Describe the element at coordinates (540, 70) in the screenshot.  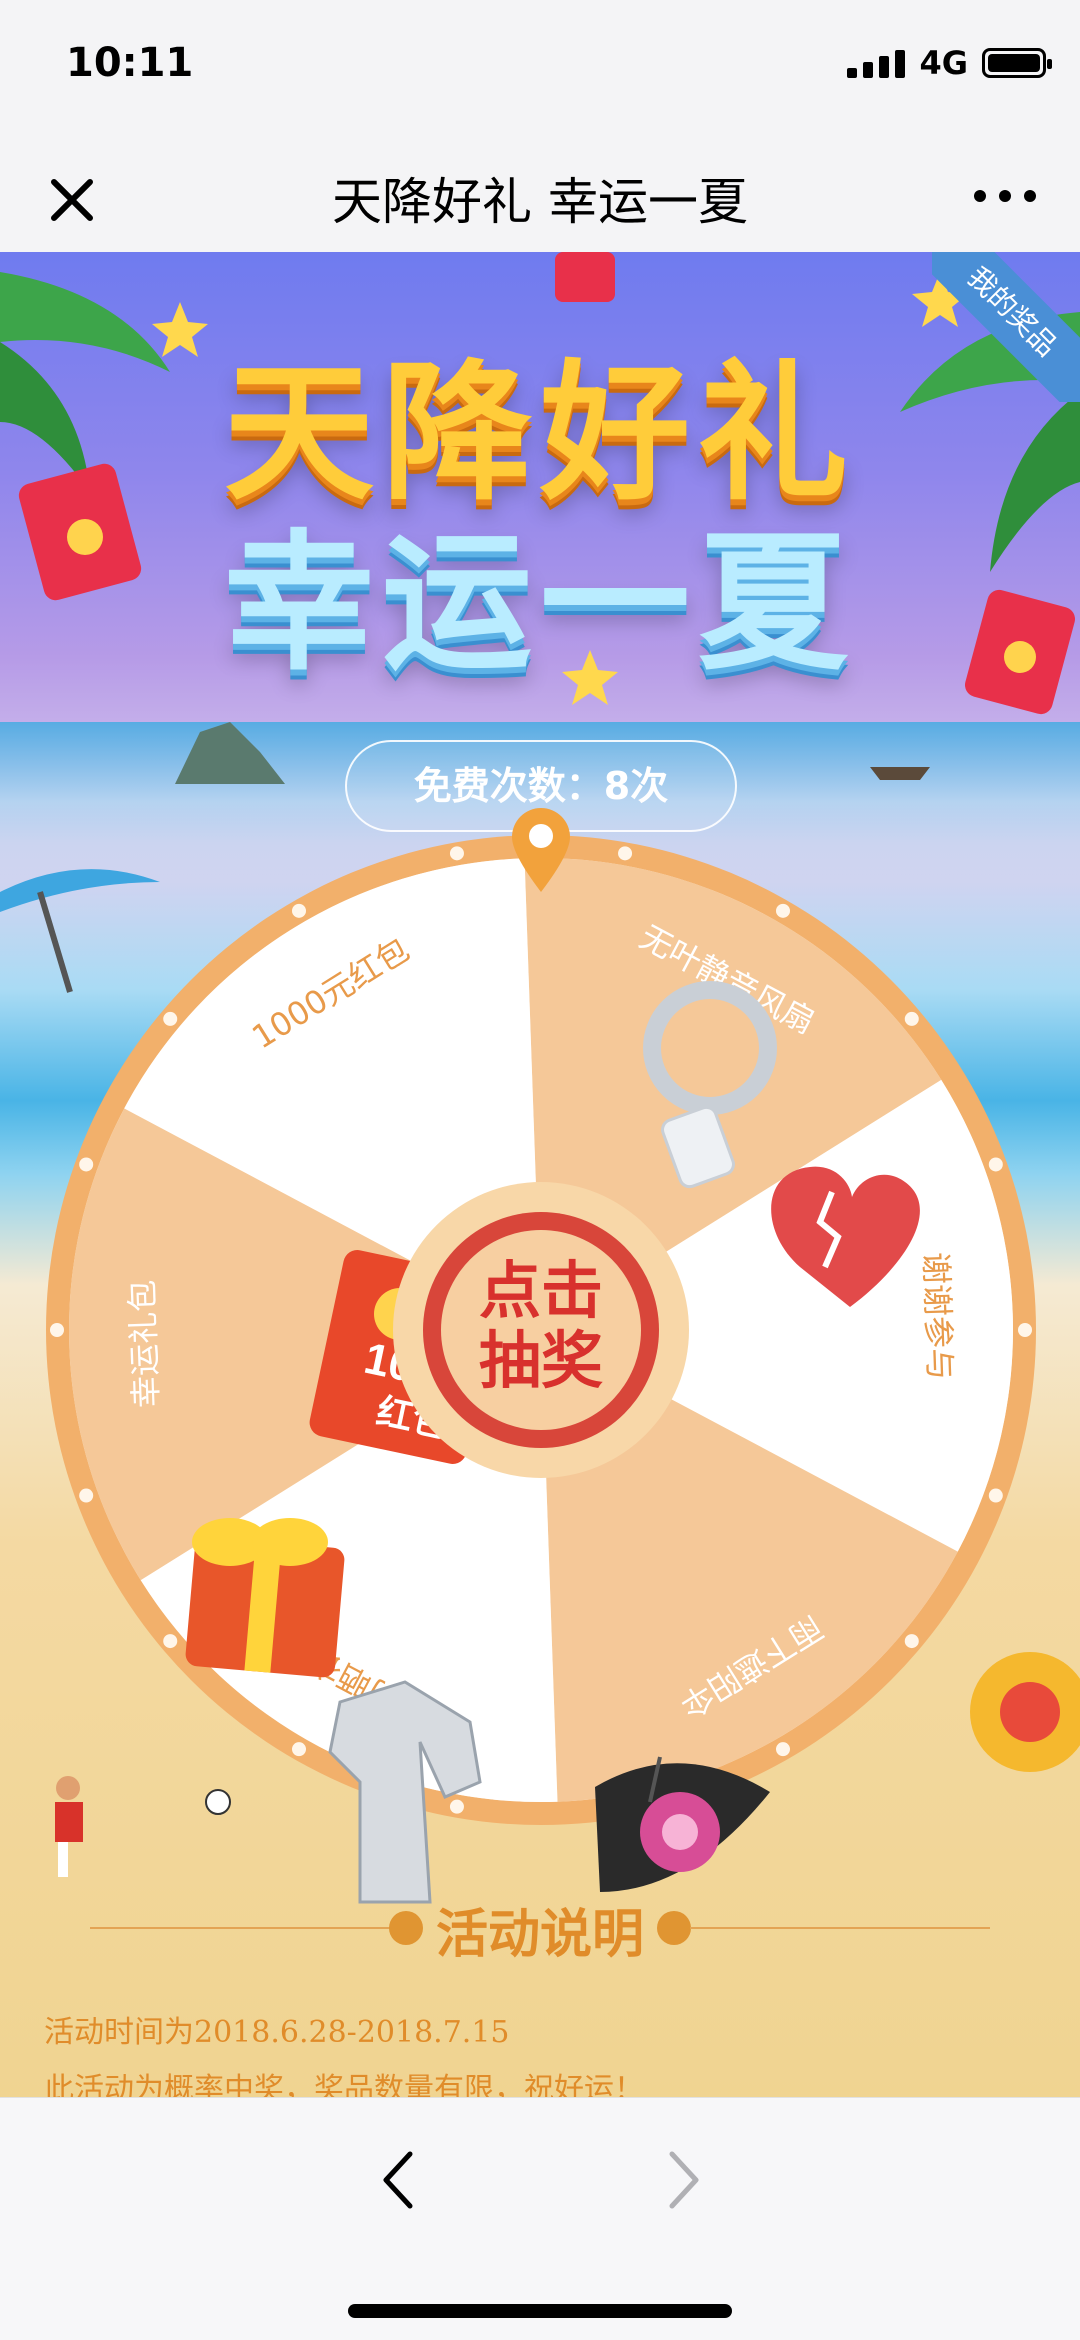
I see `status-bar: 10:11 4G` at that location.